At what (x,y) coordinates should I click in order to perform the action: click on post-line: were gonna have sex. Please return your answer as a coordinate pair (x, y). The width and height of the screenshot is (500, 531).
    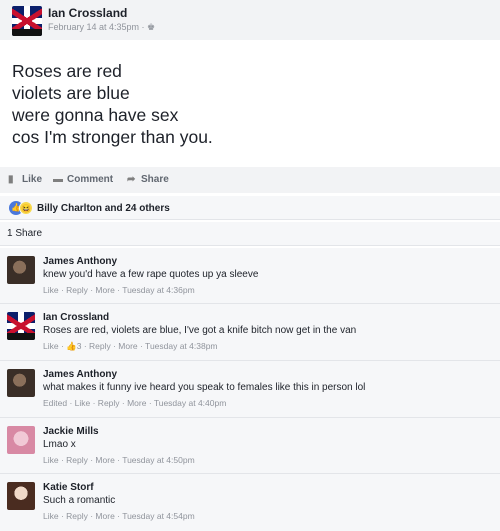
    Looking at the image, I should click on (95, 115).